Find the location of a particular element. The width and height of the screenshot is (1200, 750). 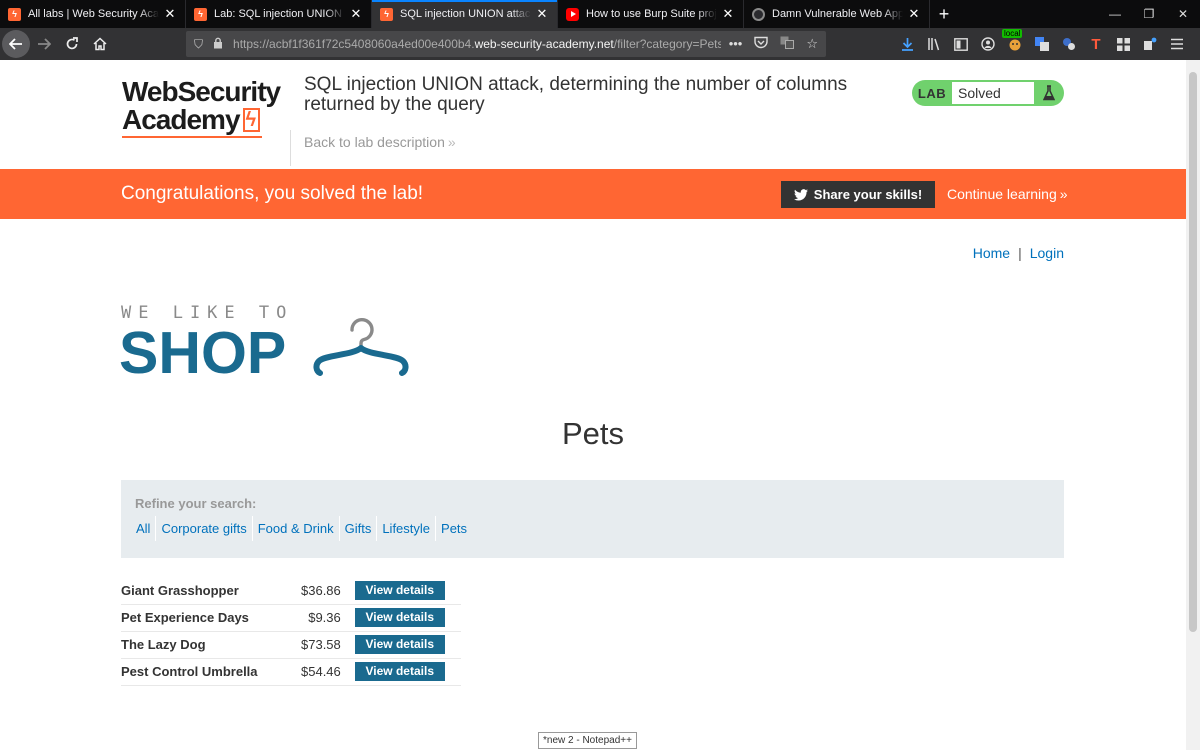

shop-name: SHOP is located at coordinates (203, 353).